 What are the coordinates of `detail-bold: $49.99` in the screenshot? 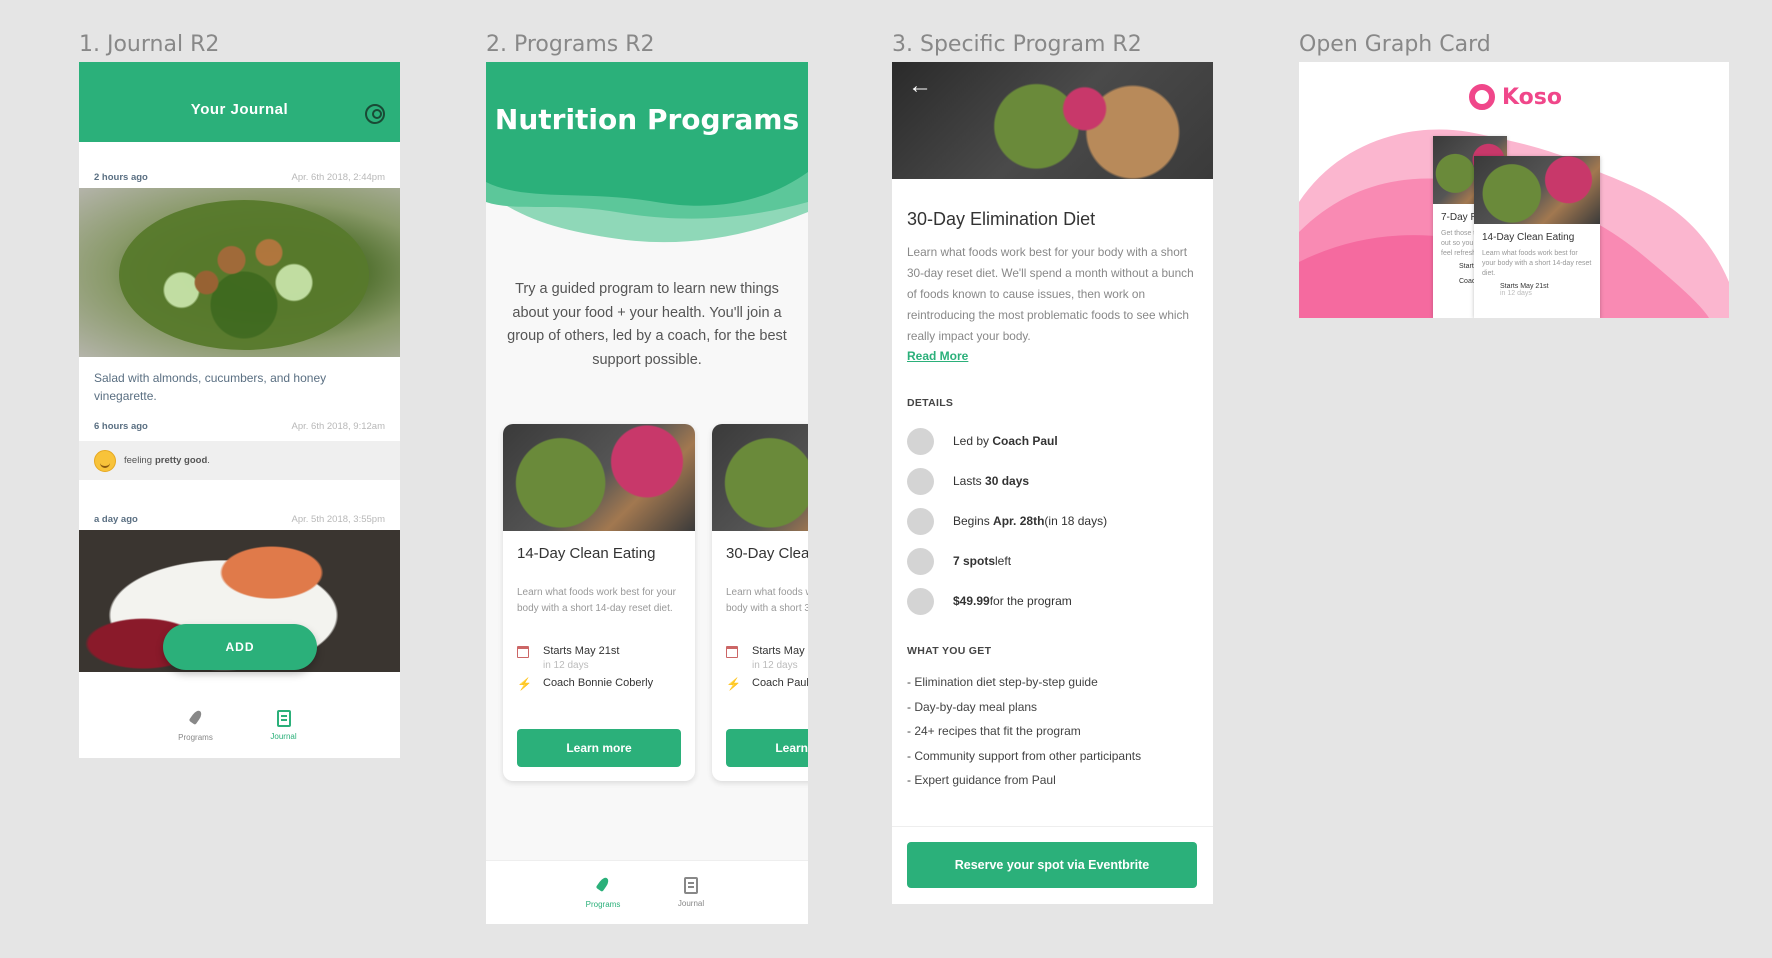 It's located at (971, 601).